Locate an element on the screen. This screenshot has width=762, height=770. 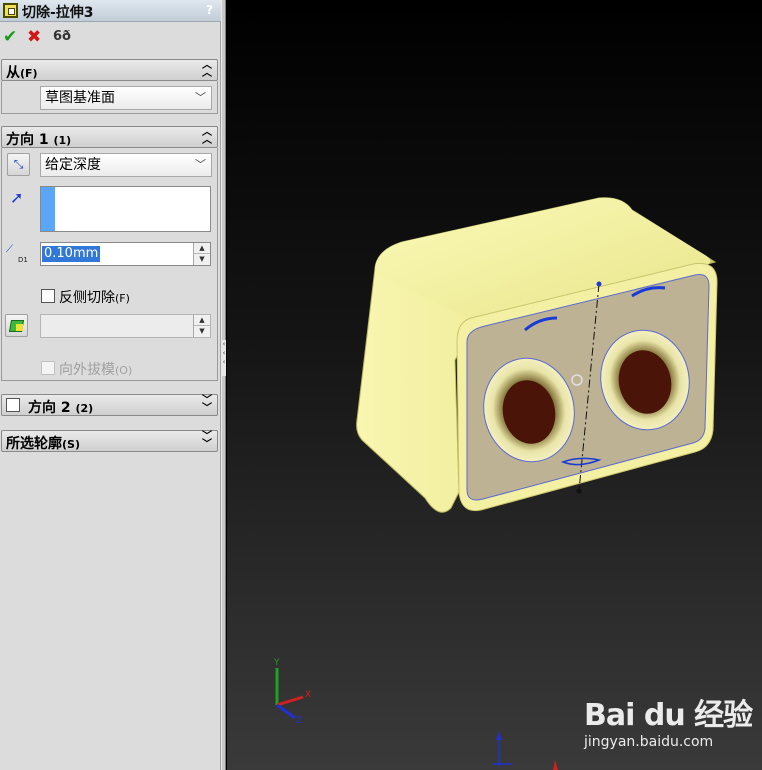
flip-side-shortcut: (F) is located at coordinates (122, 298).